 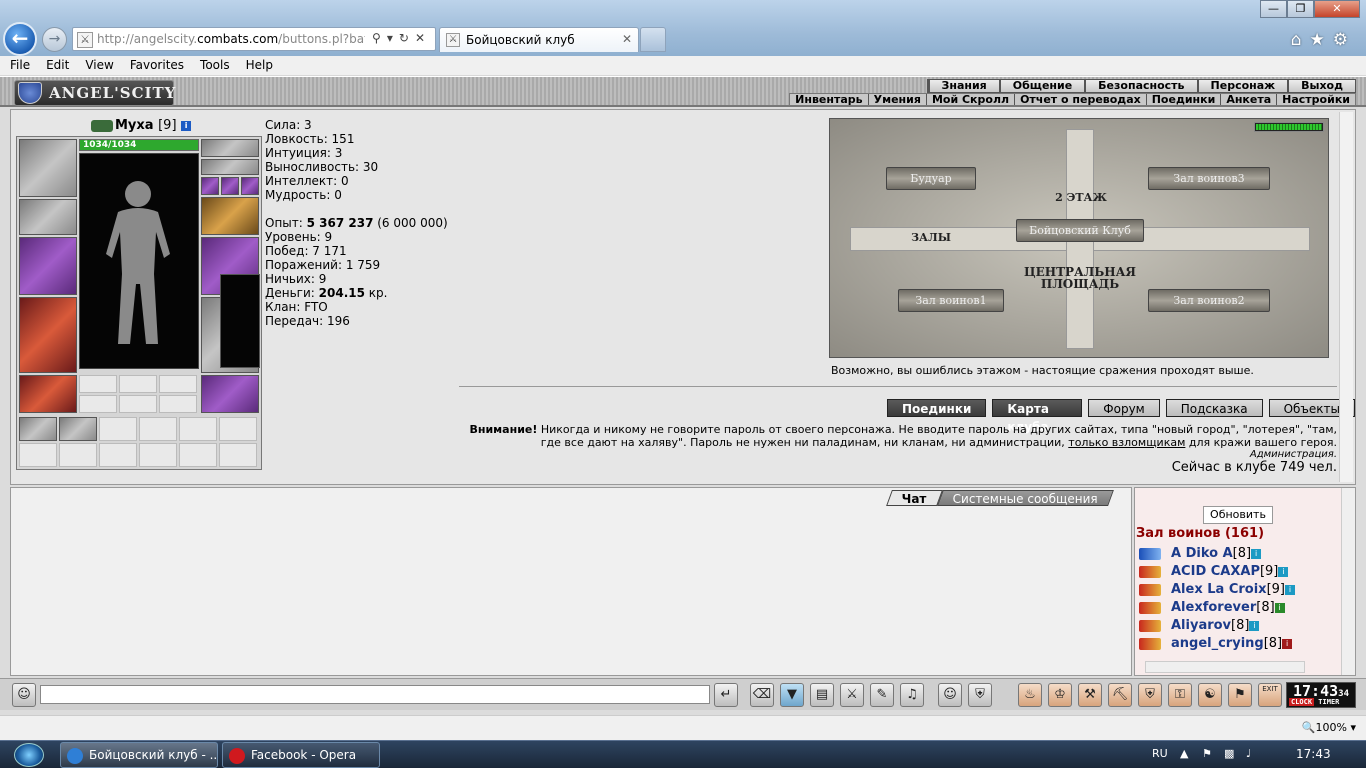 What do you see at coordinates (1025, 498) in the screenshot?
I see `tab-system-messages: Системные сообщения` at bounding box center [1025, 498].